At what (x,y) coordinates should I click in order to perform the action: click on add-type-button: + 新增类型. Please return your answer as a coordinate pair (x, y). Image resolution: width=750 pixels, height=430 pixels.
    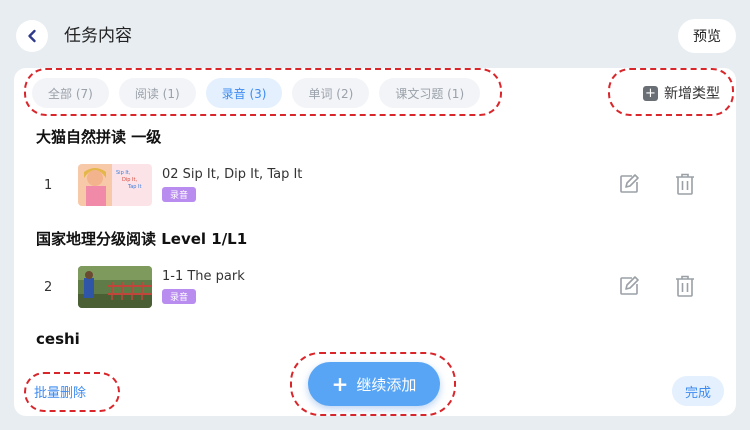
    Looking at the image, I should click on (681, 93).